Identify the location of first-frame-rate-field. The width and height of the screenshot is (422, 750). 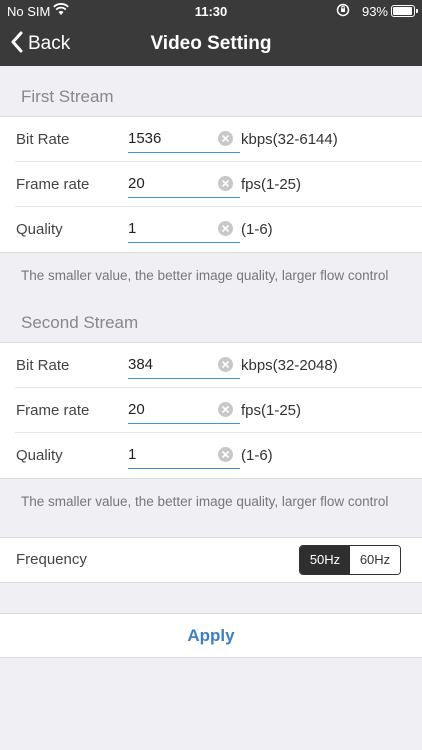
(184, 184).